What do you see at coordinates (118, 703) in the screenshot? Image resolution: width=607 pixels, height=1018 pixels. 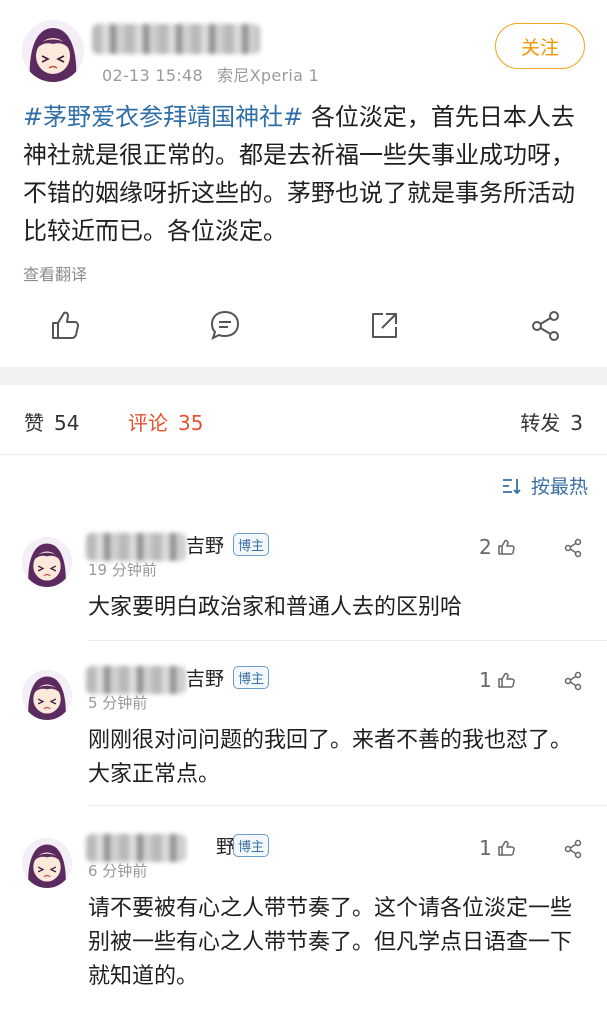 I see `comment-time: 5 分钟前` at bounding box center [118, 703].